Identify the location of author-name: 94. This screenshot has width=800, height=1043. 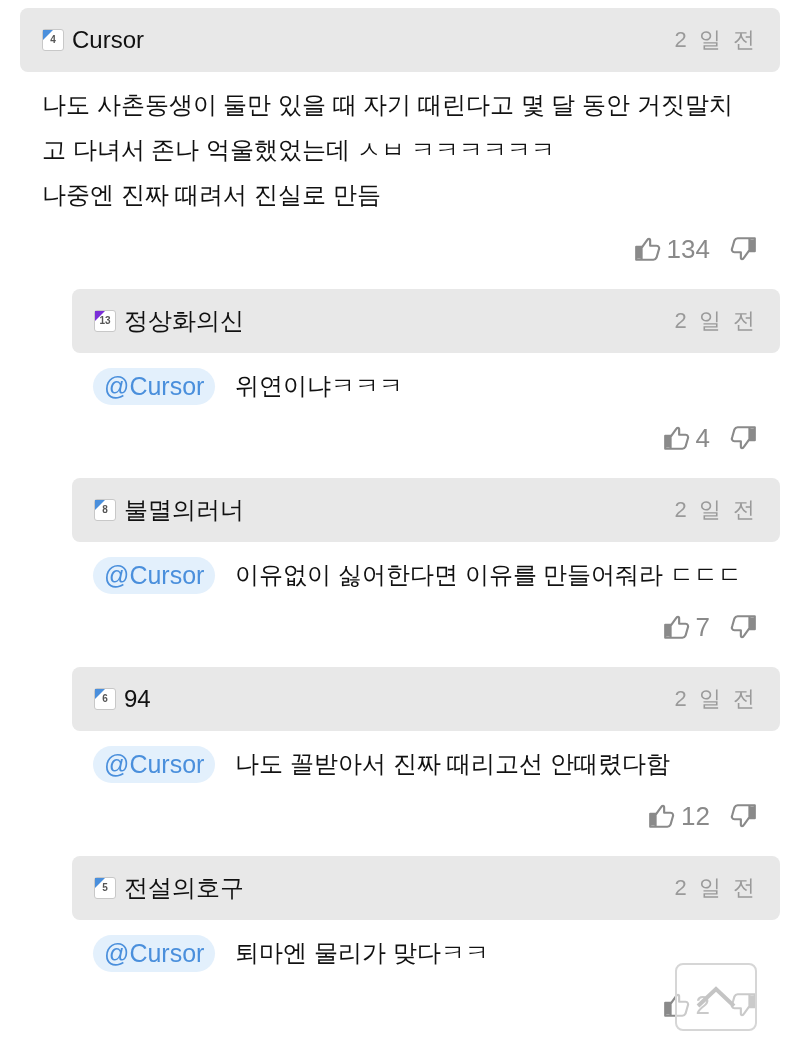
(137, 699).